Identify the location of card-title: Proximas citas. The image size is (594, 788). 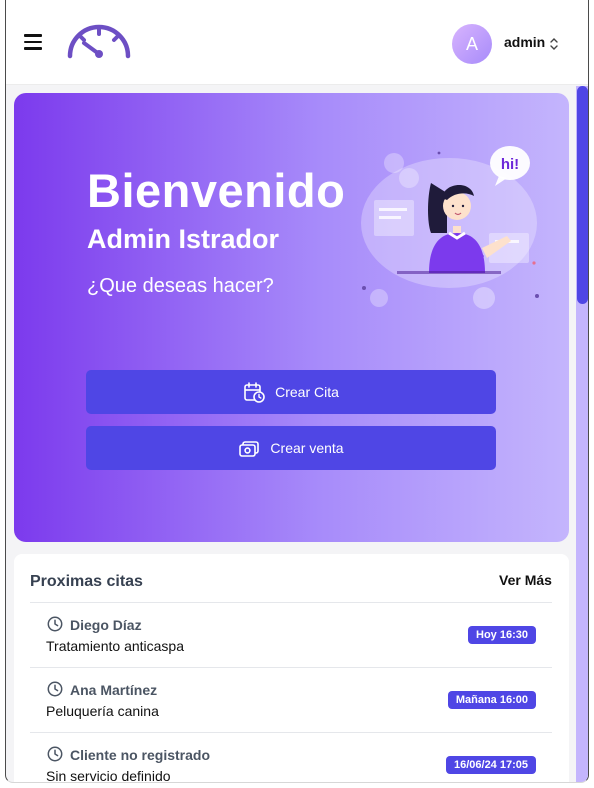
(86, 581).